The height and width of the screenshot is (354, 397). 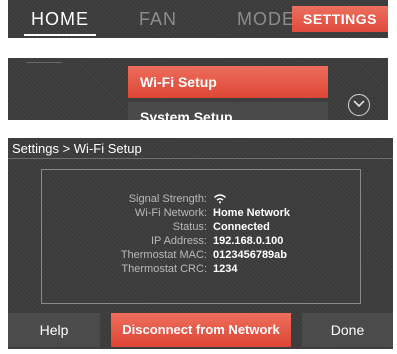 What do you see at coordinates (170, 213) in the screenshot?
I see `wifi-network-label: Wi-Fi Network:` at bounding box center [170, 213].